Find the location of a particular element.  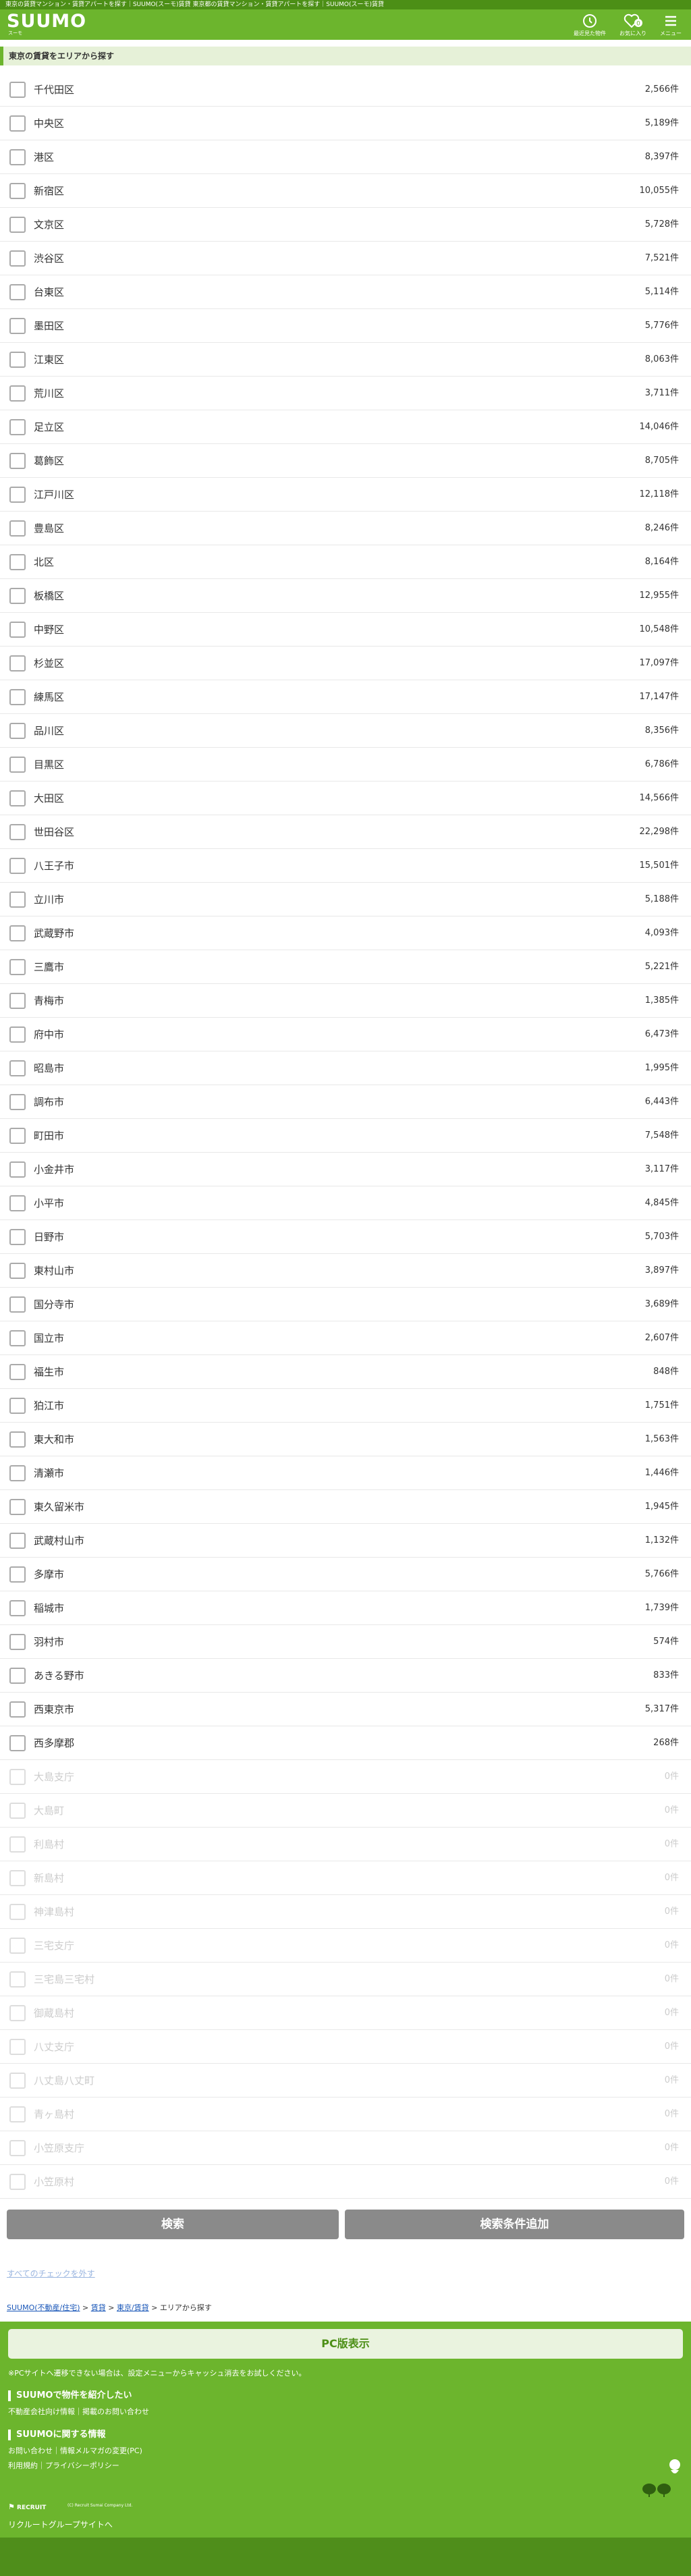

area-row: 中野区 10,548件 is located at coordinates (345, 630).